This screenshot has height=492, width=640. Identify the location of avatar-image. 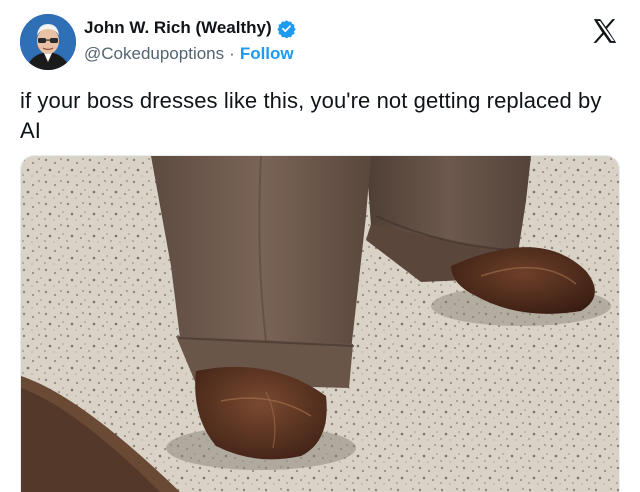
(48, 42).